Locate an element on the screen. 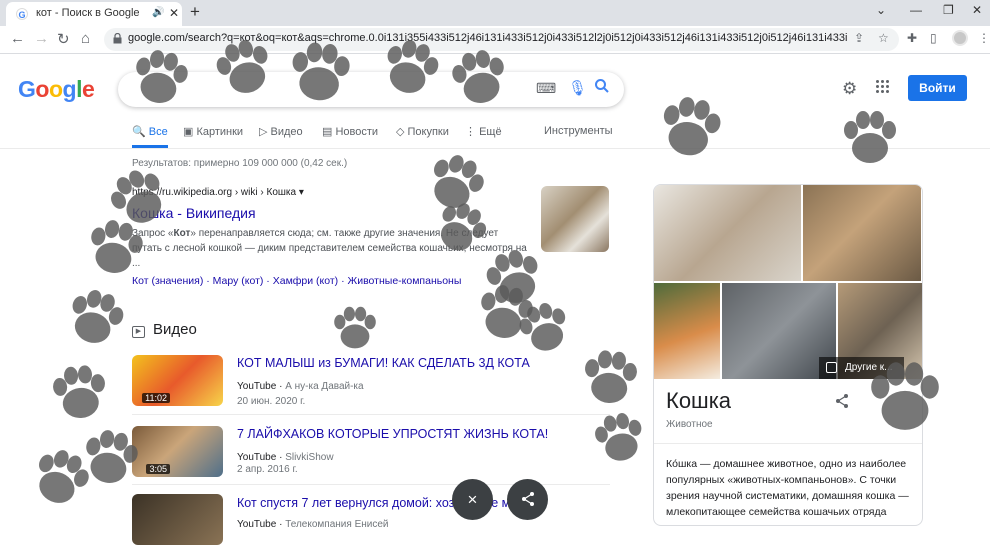 The width and height of the screenshot is (990, 545). extensions-icon: ✚ is located at coordinates (912, 38).